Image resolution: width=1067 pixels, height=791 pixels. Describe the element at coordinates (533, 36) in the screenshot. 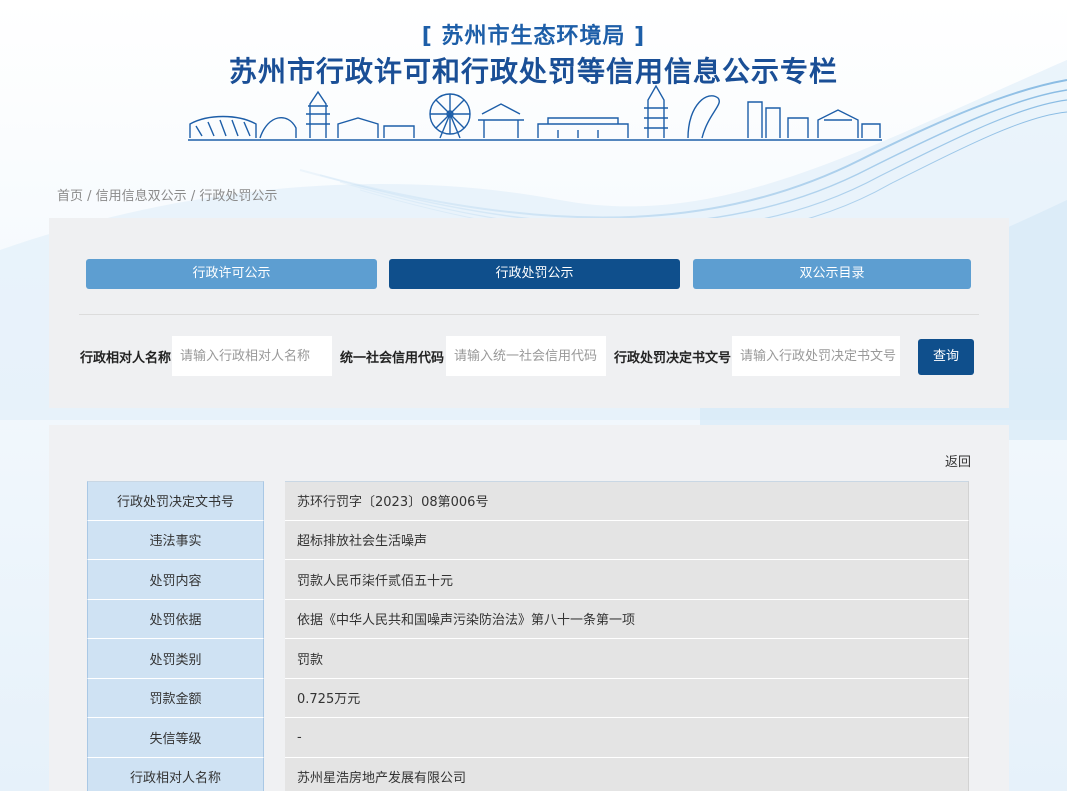

I see `department-title: [ 苏州市生态环境局 ]` at that location.